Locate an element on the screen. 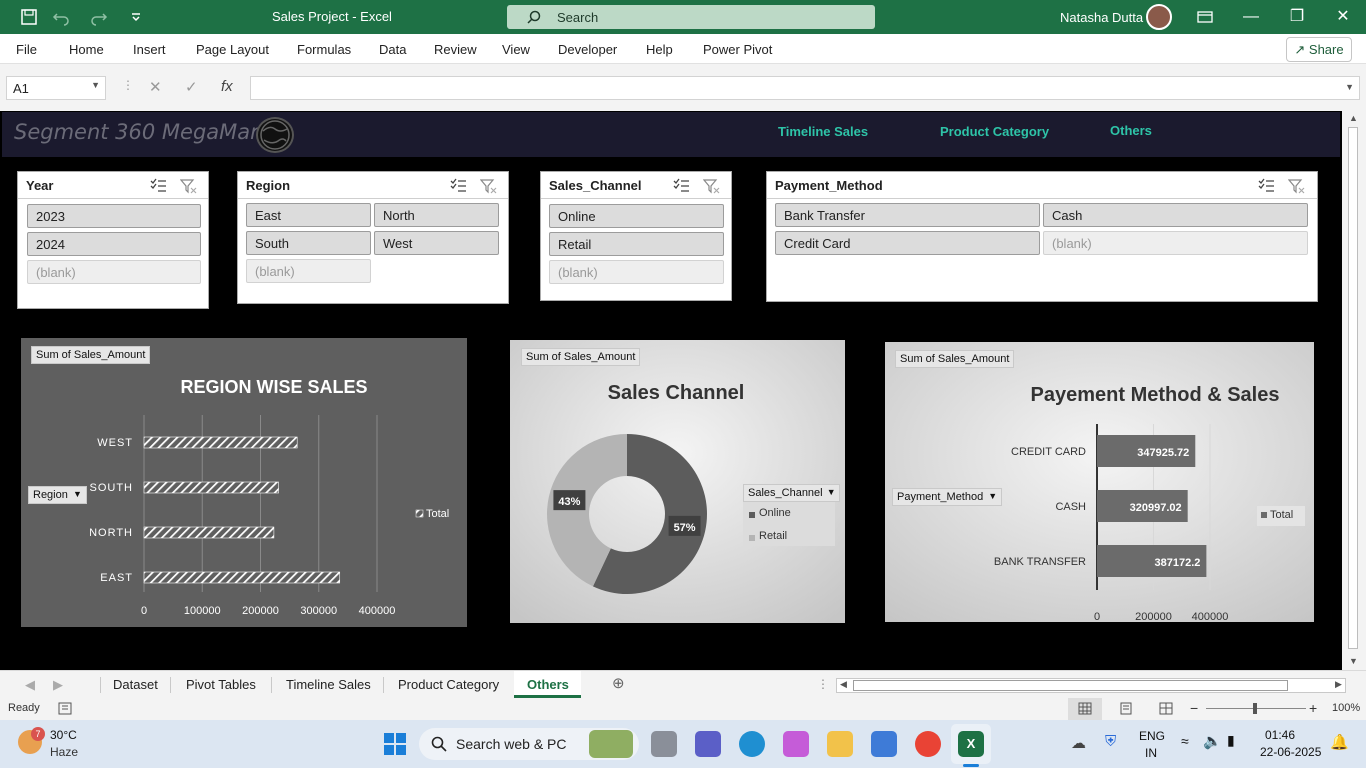 Image resolution: width=1366 pixels, height=768 pixels. insert-function-button: fx is located at coordinates (227, 86).